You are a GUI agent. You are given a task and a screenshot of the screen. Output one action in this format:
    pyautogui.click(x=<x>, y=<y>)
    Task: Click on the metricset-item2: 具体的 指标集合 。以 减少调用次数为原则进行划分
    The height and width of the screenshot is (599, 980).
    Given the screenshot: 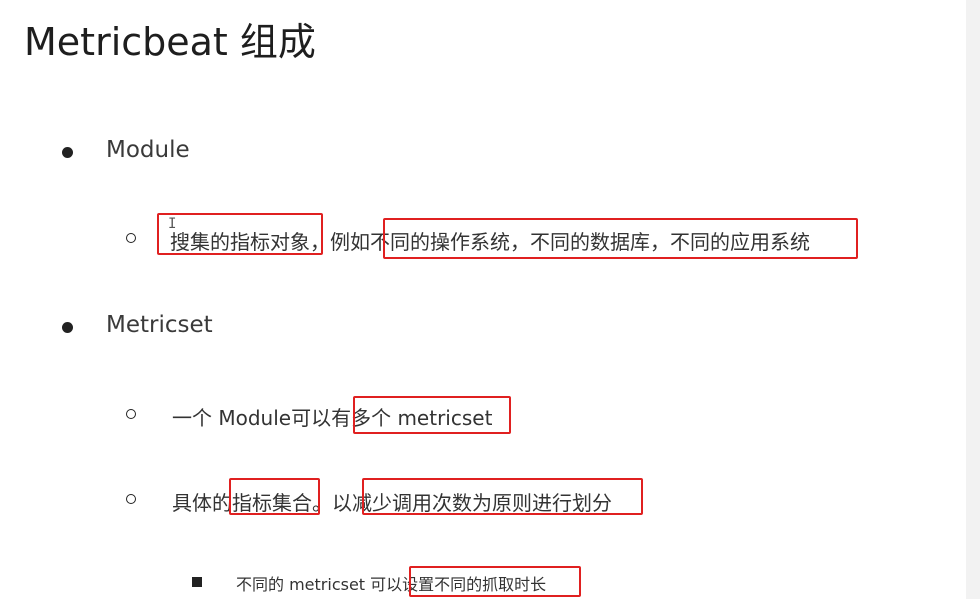 What is the action you would take?
    pyautogui.click(x=392, y=501)
    